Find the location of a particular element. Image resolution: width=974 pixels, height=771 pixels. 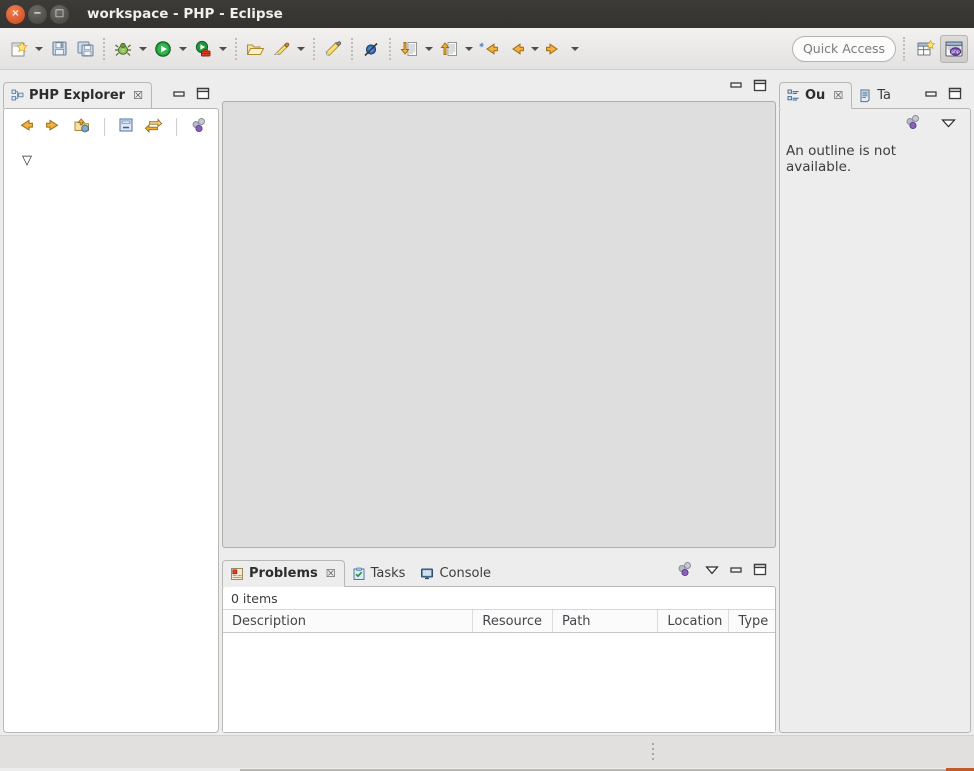

column-type: Type is located at coordinates (752, 621).